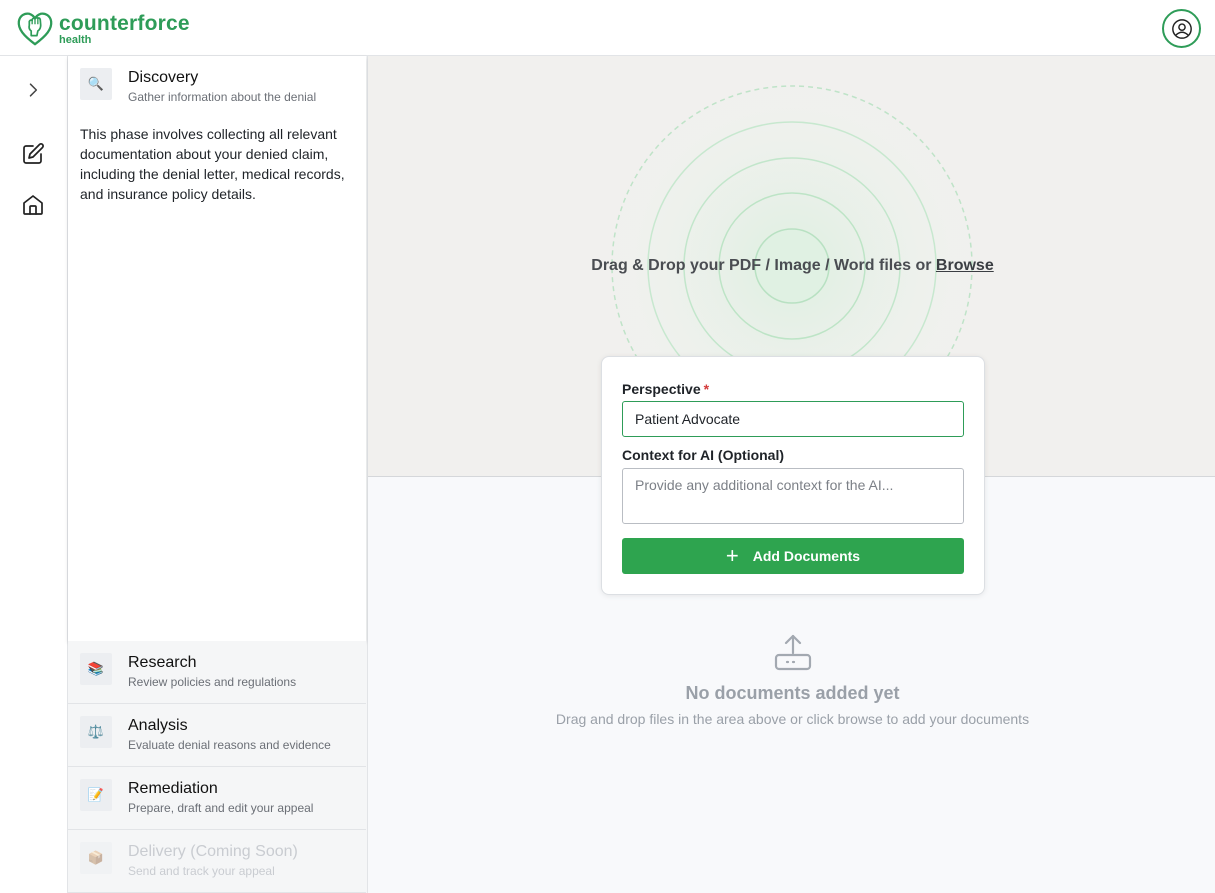  What do you see at coordinates (75, 39) in the screenshot?
I see `brand-subtitle: health` at bounding box center [75, 39].